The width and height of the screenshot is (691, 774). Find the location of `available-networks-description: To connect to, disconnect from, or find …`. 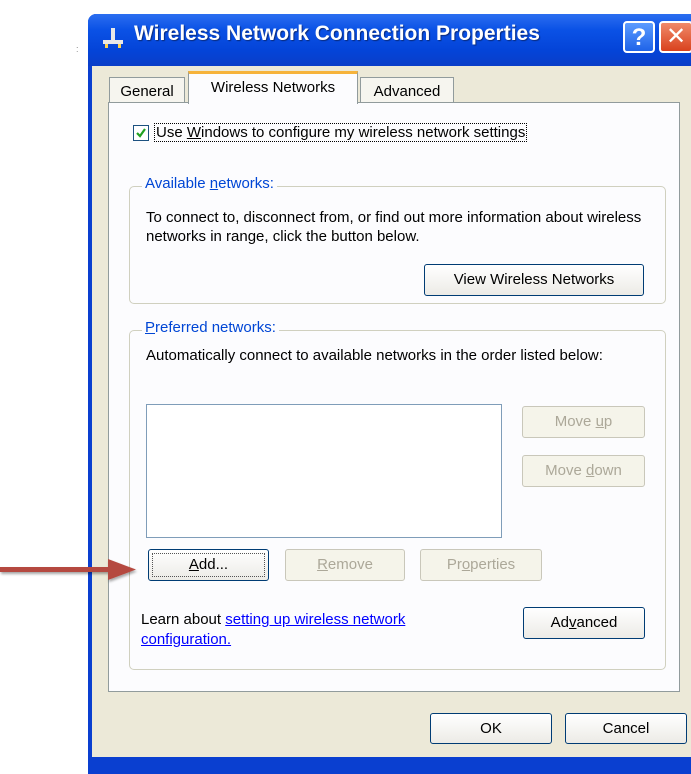

available-networks-description: To connect to, disconnect from, or find … is located at coordinates (394, 227).